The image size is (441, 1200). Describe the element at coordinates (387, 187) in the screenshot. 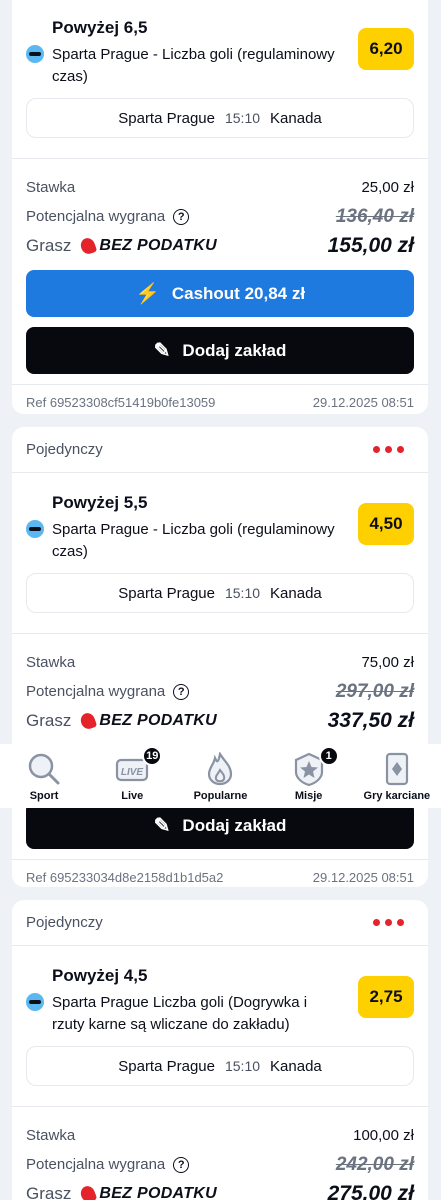

I see `stake-value: 25,00 zł` at that location.